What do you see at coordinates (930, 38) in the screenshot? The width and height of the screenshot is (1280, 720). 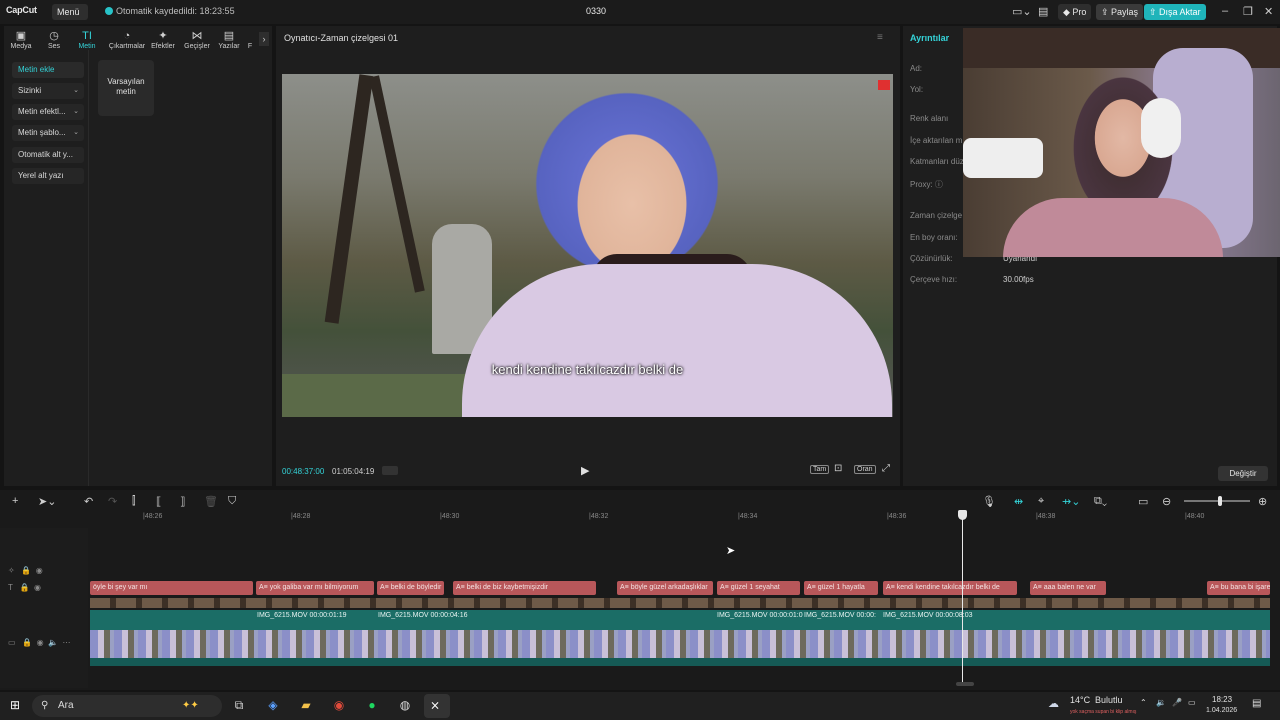 I see `details-title: Ayrıntılar` at bounding box center [930, 38].